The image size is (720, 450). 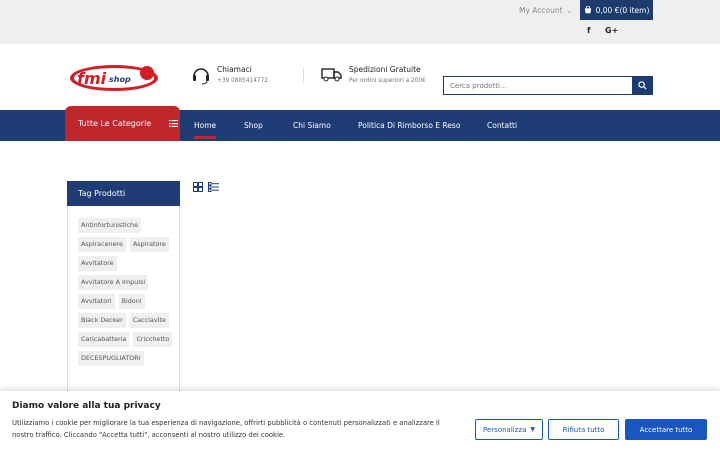 I want to click on tag-item: Aspiratore, so click(x=149, y=244).